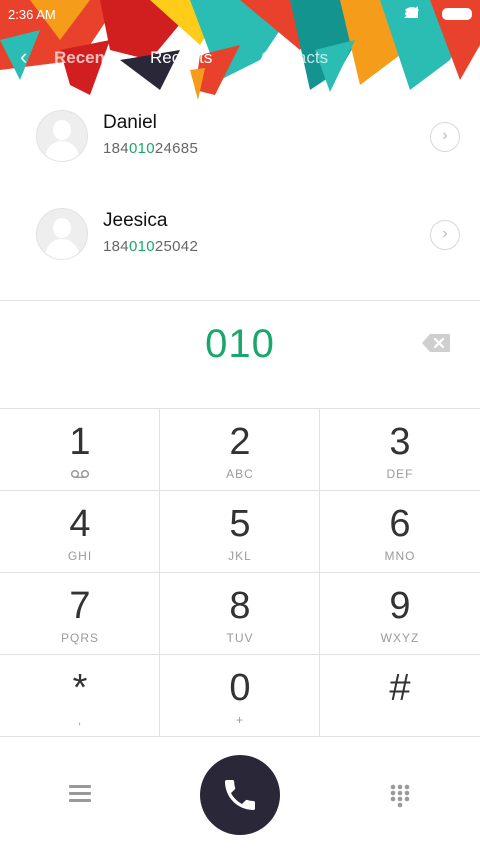 The height and width of the screenshot is (853, 480). Describe the element at coordinates (400, 532) in the screenshot. I see `key-6: 6 MNO` at that location.